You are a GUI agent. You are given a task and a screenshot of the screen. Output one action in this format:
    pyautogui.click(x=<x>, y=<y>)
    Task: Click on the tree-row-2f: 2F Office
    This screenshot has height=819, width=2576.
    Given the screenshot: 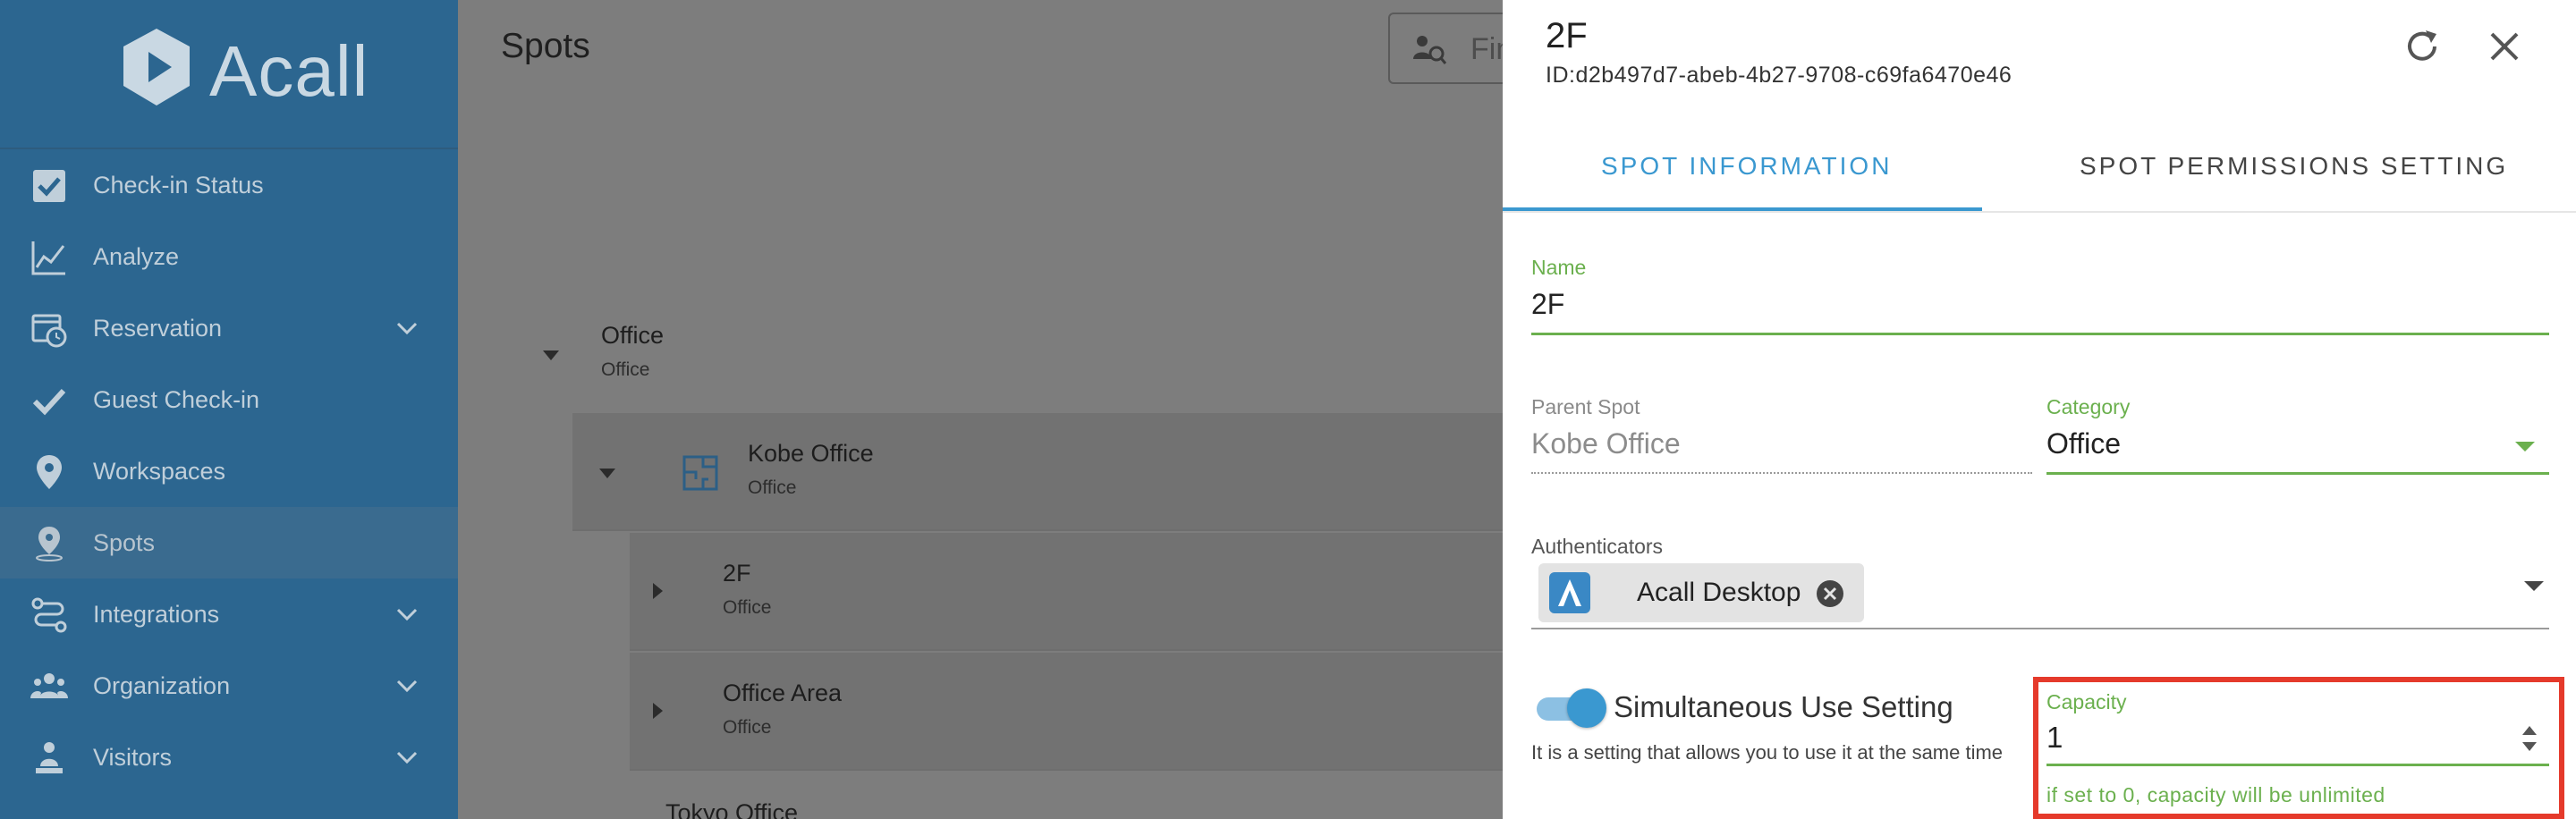 What is the action you would take?
    pyautogui.click(x=1066, y=592)
    